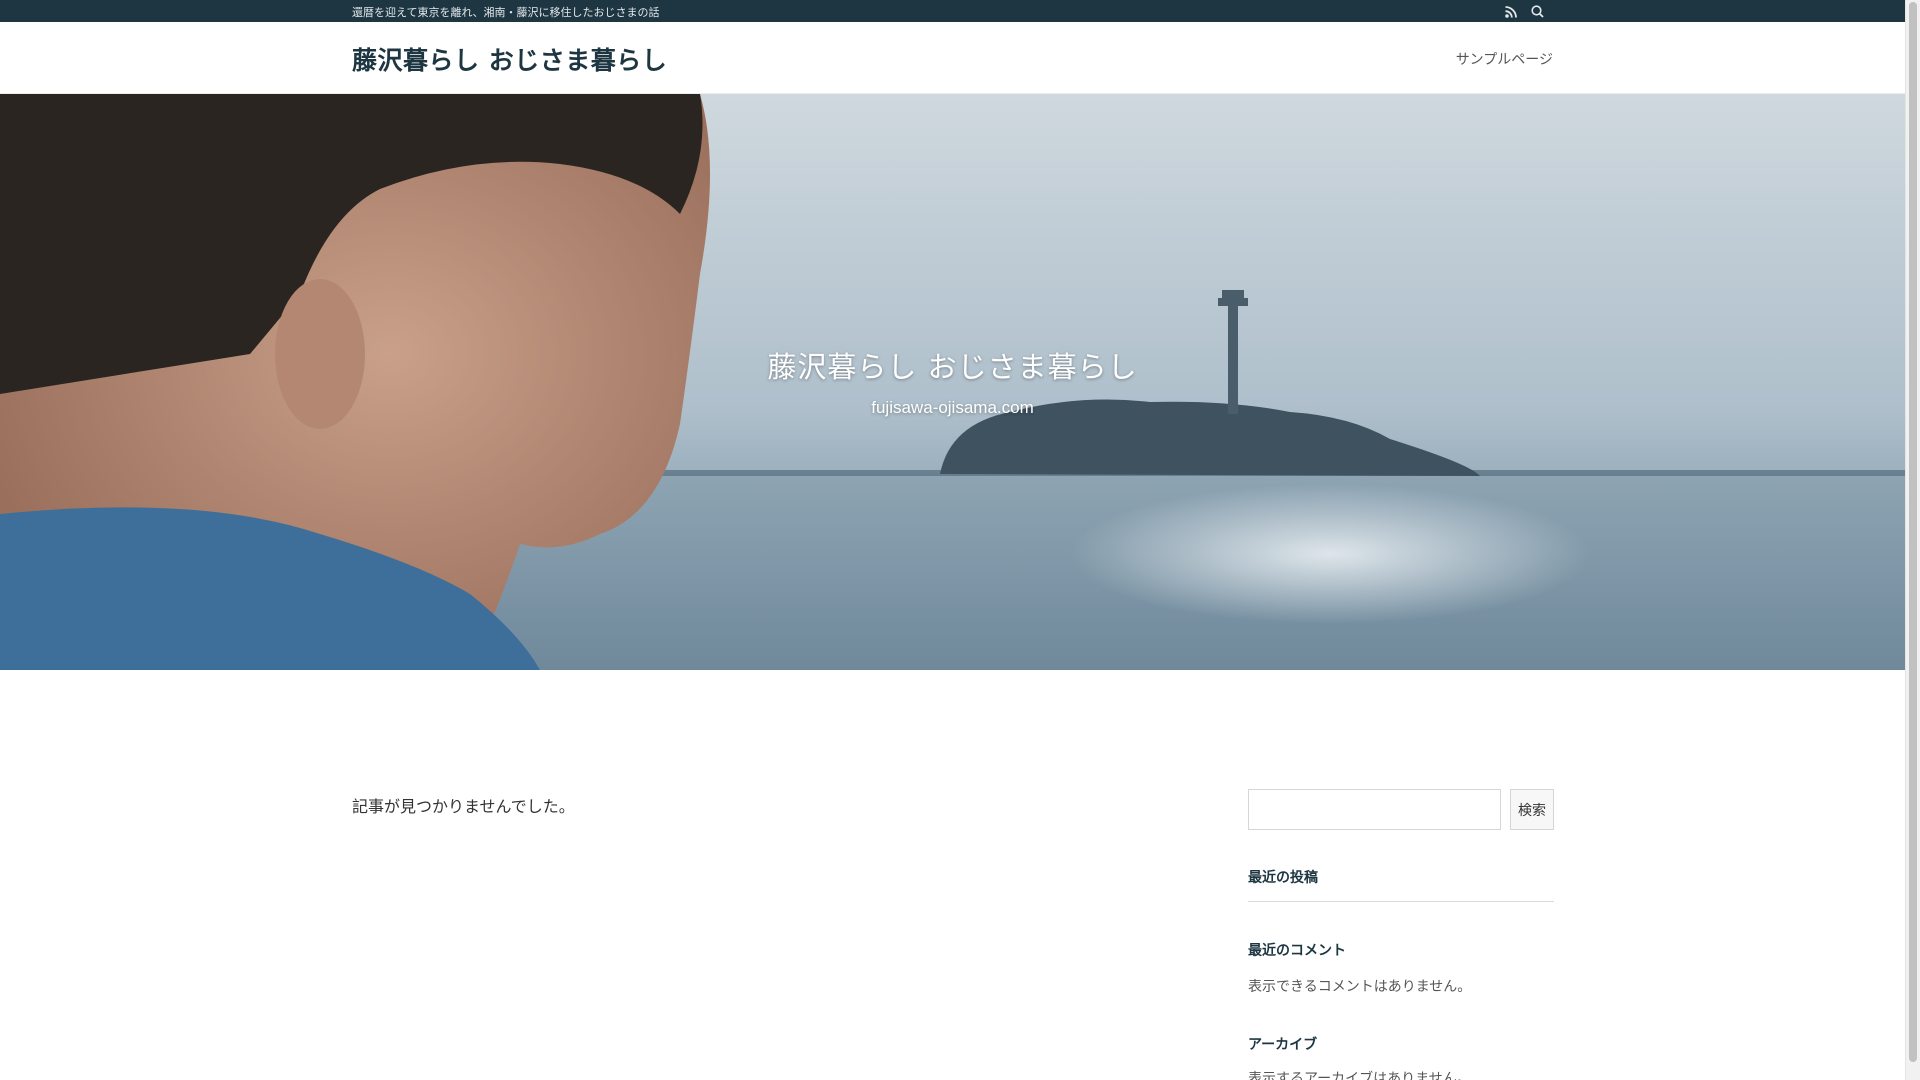  Describe the element at coordinates (1913, 532) in the screenshot. I see `scrollbar-thumb` at that location.